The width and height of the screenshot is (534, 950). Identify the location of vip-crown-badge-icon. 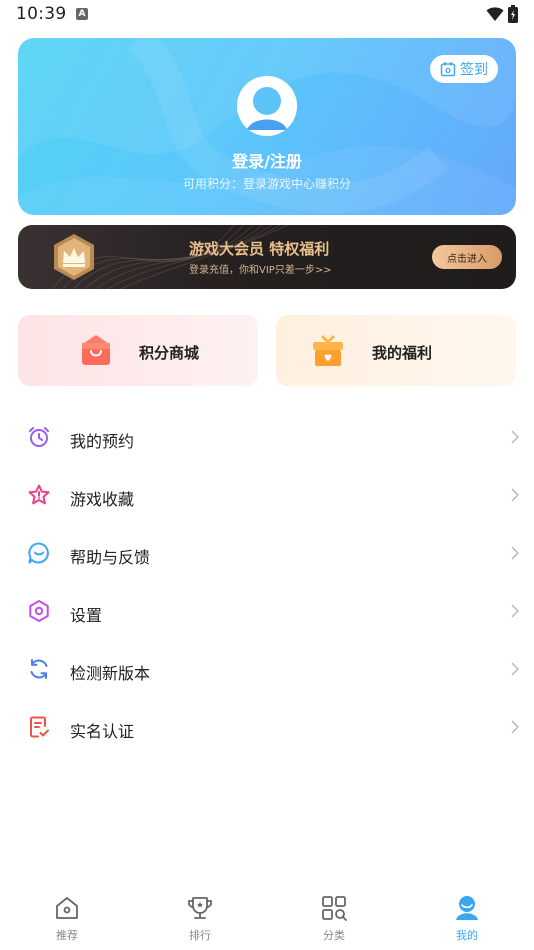
(74, 257).